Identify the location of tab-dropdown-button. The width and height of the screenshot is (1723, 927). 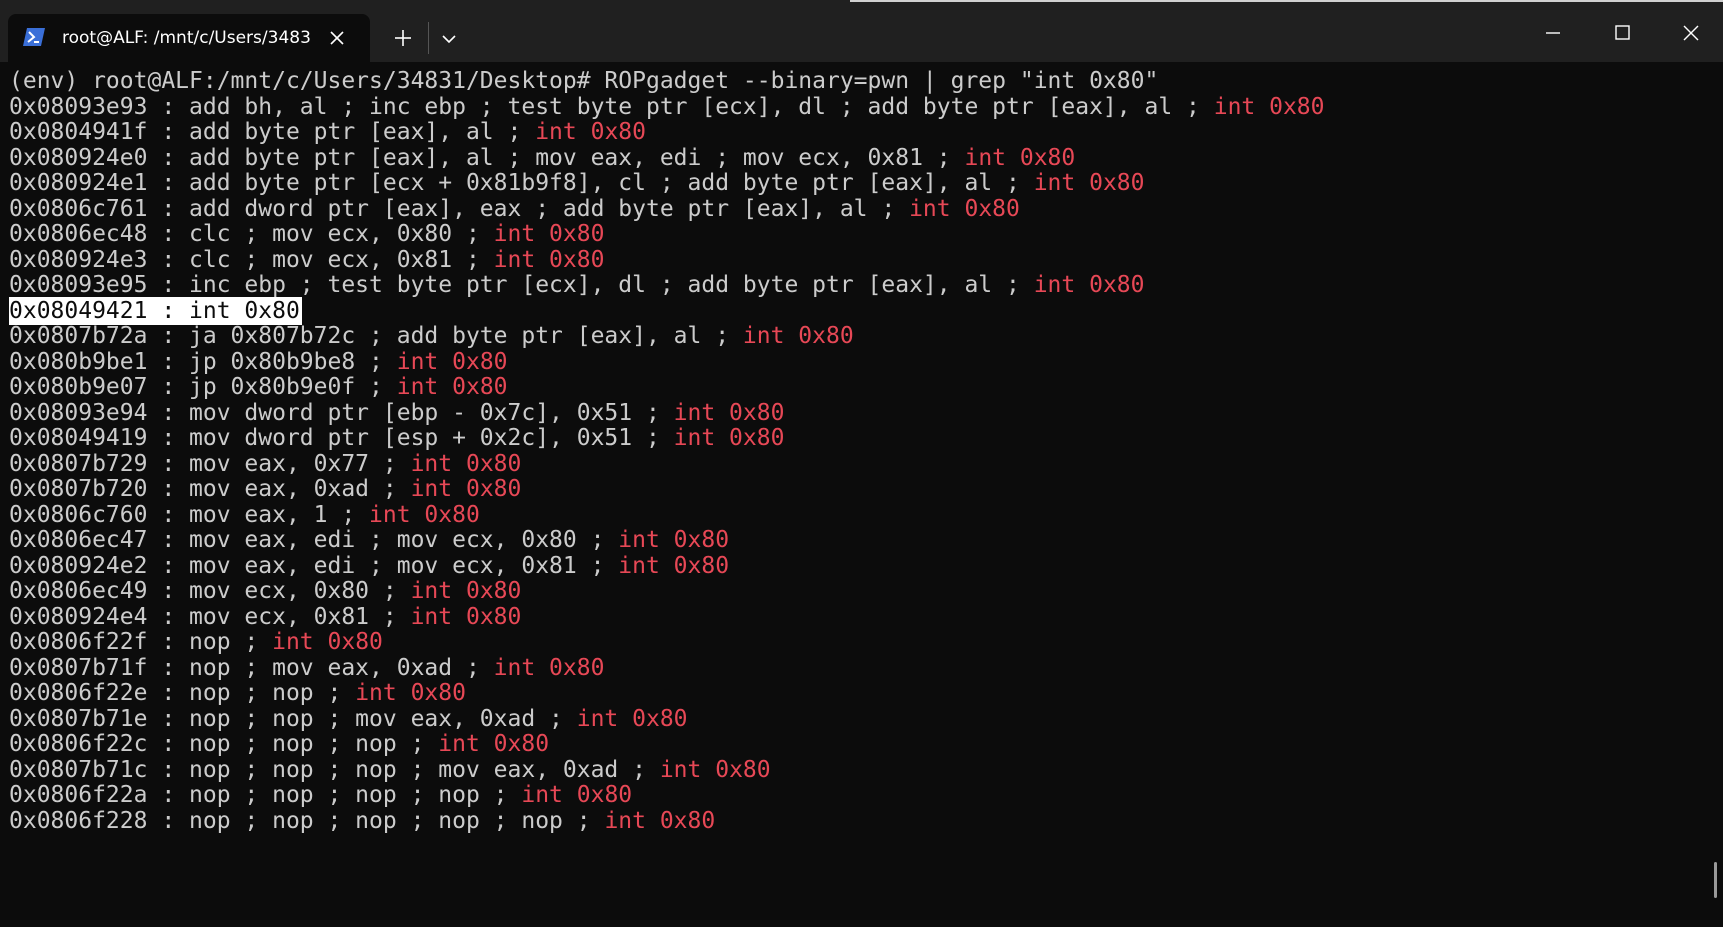
(449, 39).